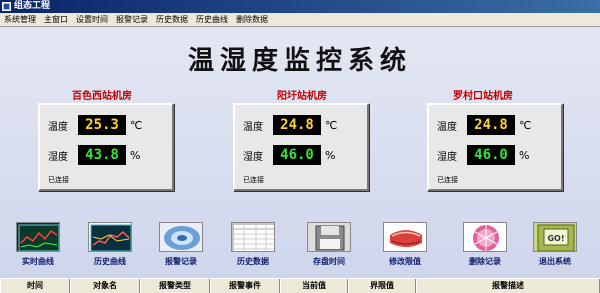  What do you see at coordinates (32, 6) in the screenshot?
I see `window-title: 组态工程` at bounding box center [32, 6].